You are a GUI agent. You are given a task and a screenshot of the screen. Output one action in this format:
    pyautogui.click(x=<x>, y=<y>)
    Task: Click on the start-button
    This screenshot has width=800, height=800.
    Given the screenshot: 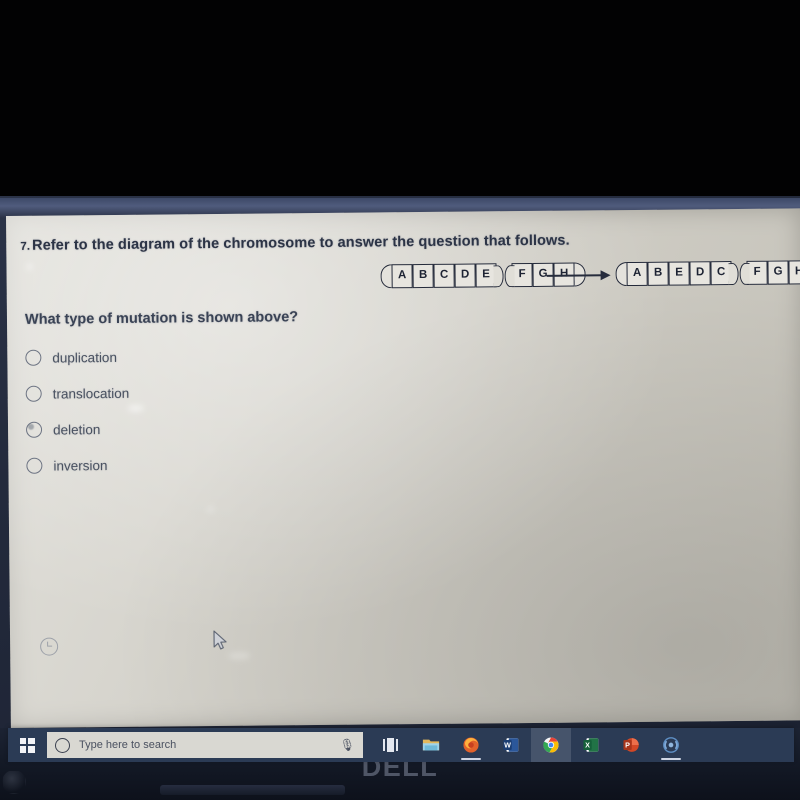 What is the action you would take?
    pyautogui.click(x=27, y=745)
    